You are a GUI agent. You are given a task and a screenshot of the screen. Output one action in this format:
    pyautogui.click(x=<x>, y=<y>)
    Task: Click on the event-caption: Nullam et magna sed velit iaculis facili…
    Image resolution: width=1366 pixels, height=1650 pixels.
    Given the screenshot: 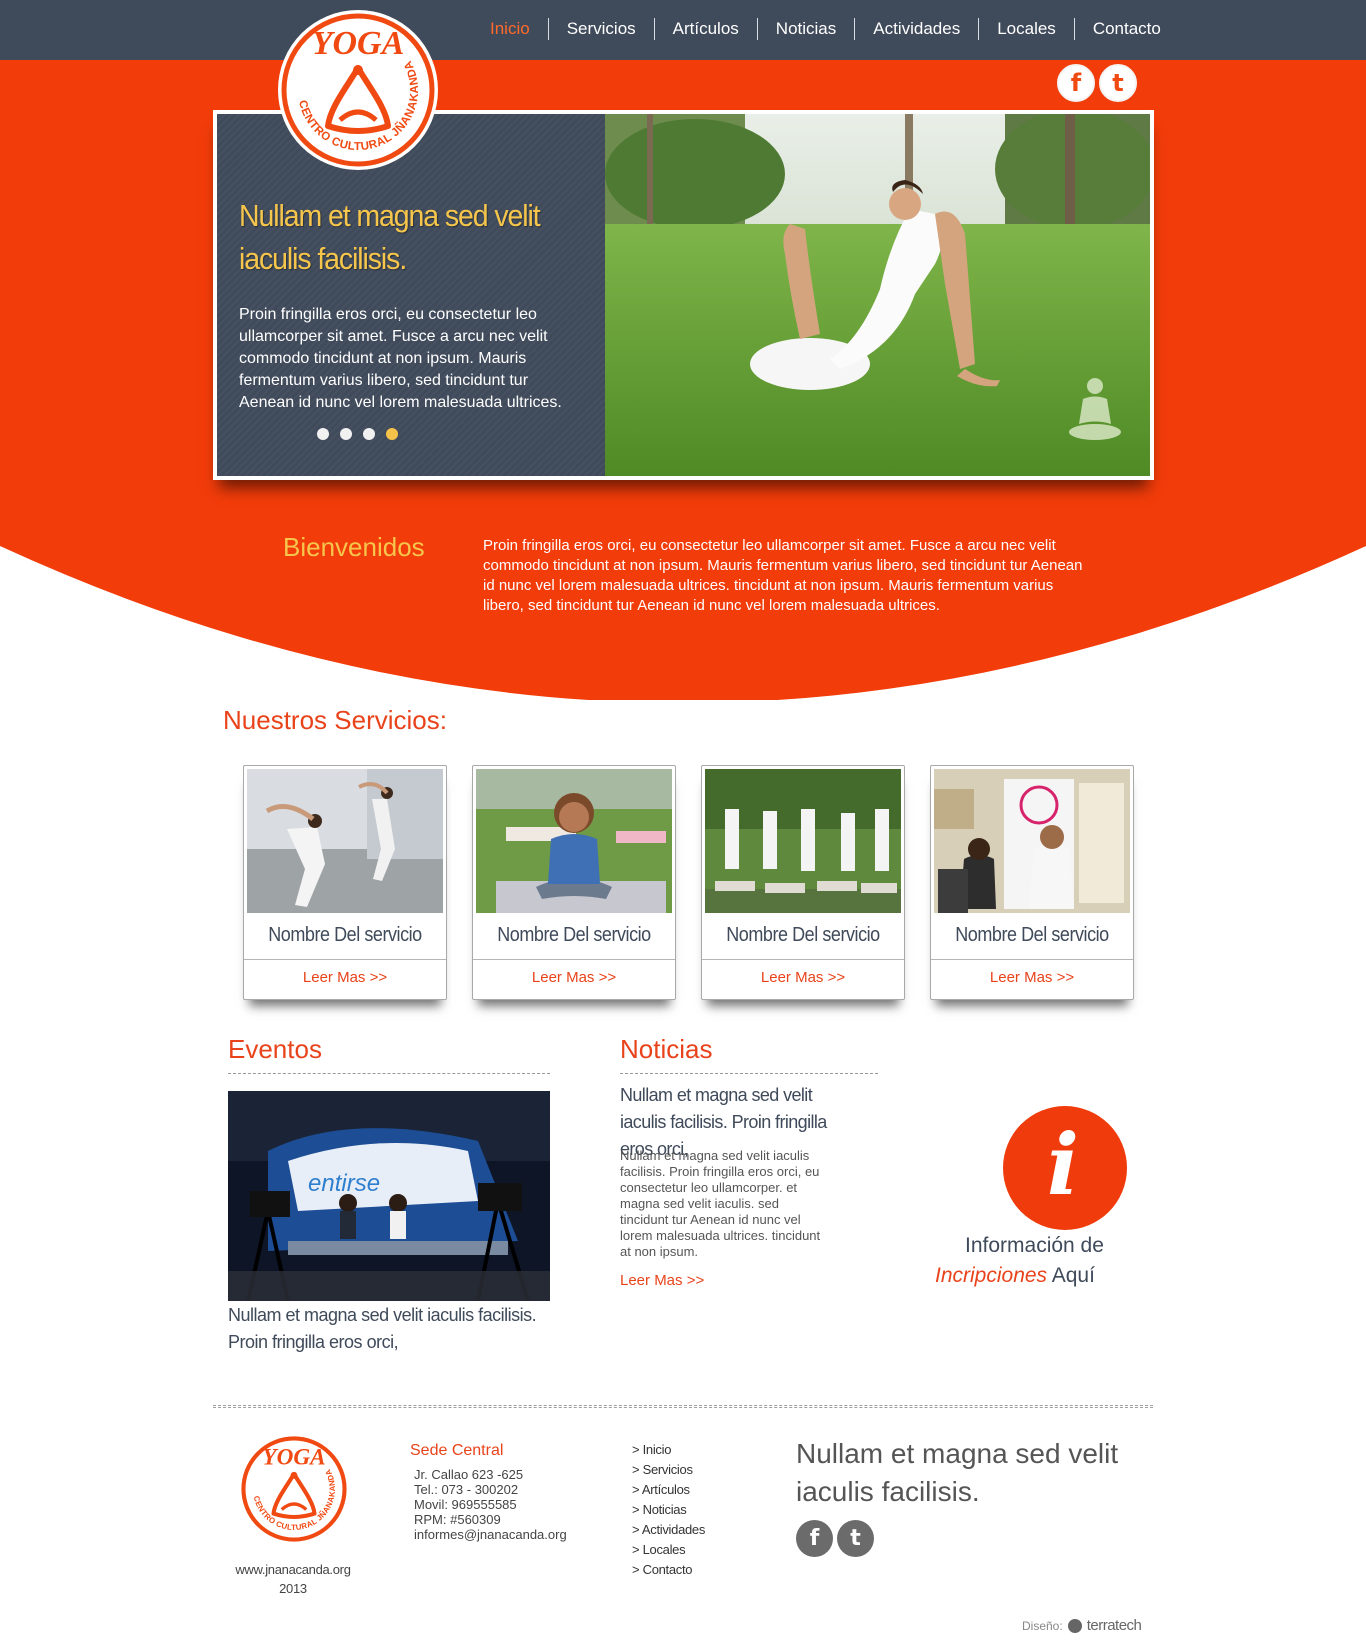 What is the action you would take?
    pyautogui.click(x=382, y=1328)
    